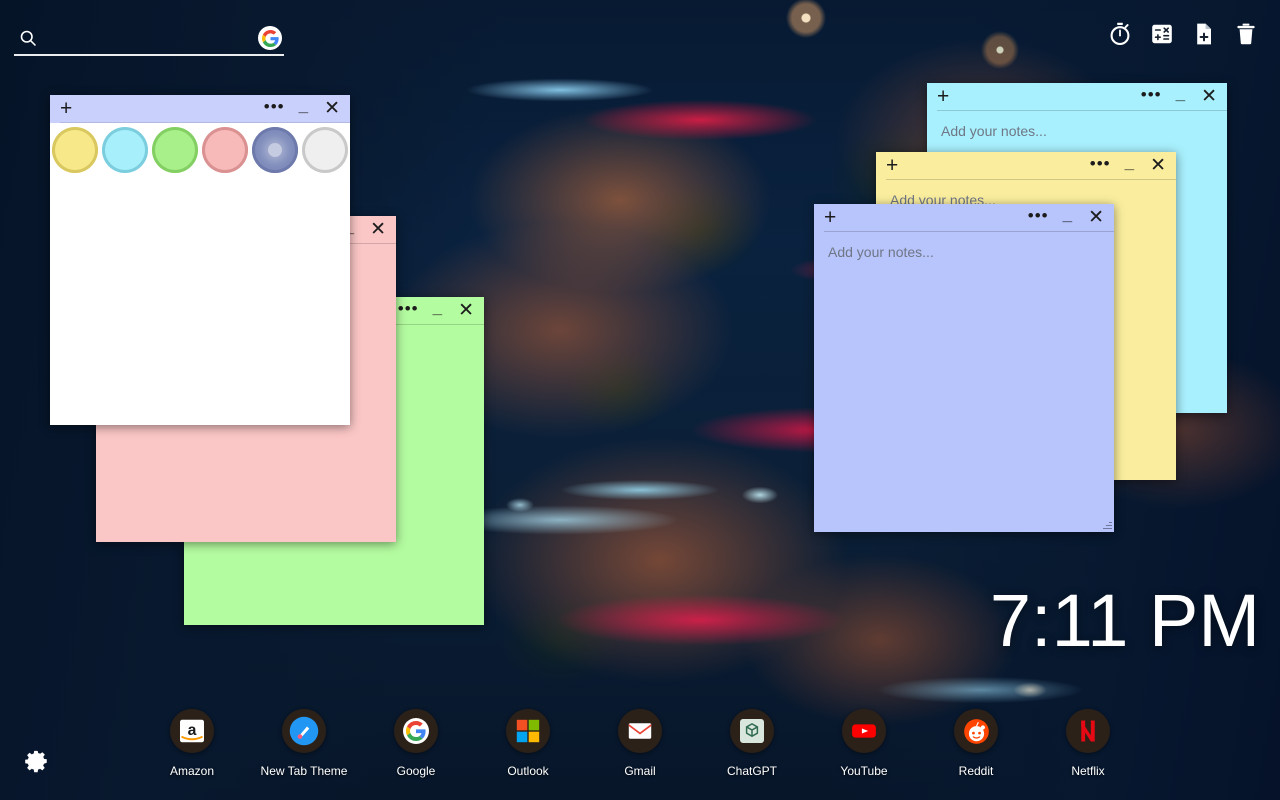 Image resolution: width=1280 pixels, height=800 pixels. Describe the element at coordinates (28, 38) in the screenshot. I see `search-icon` at that location.